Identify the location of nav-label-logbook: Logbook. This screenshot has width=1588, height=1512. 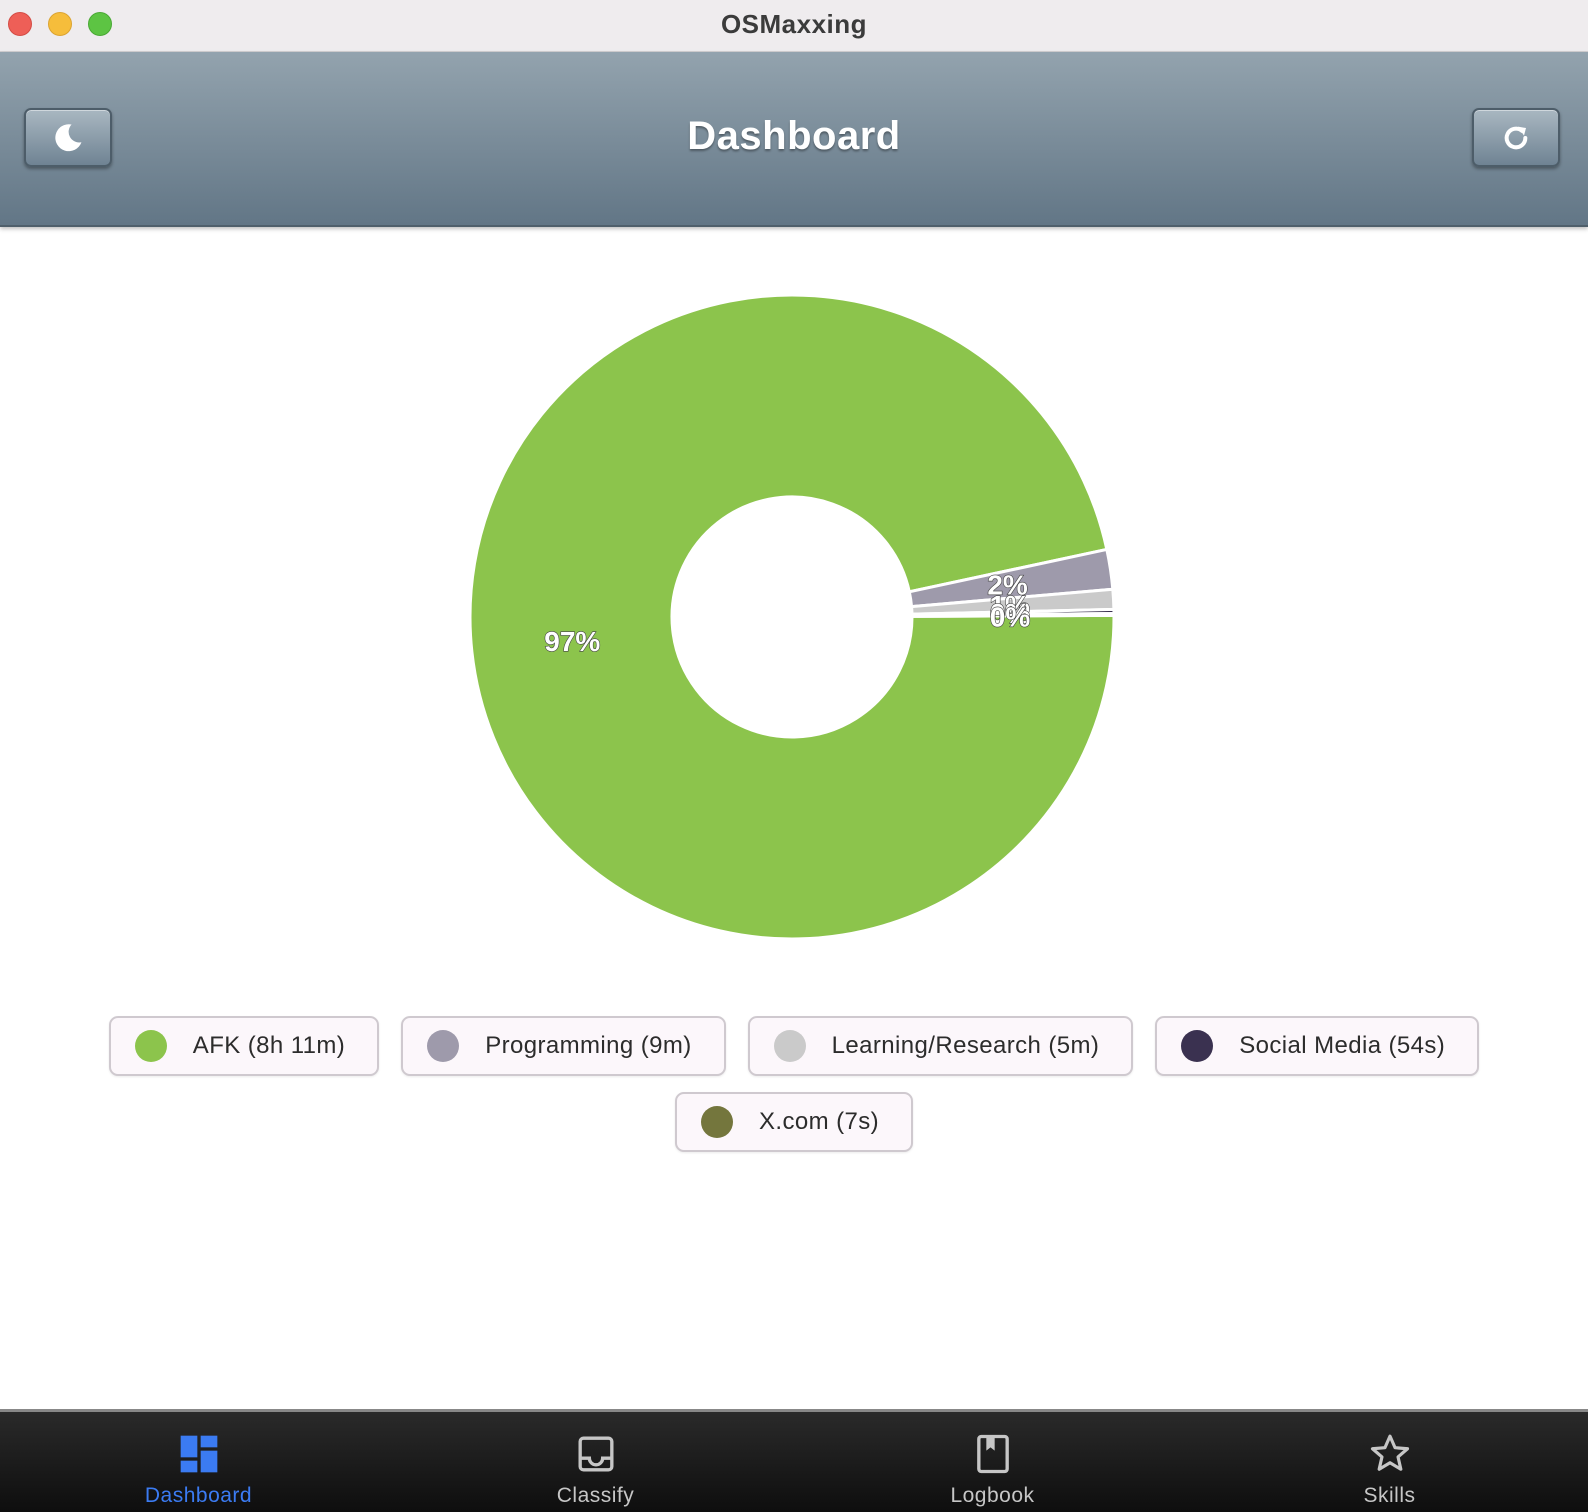
(992, 1495).